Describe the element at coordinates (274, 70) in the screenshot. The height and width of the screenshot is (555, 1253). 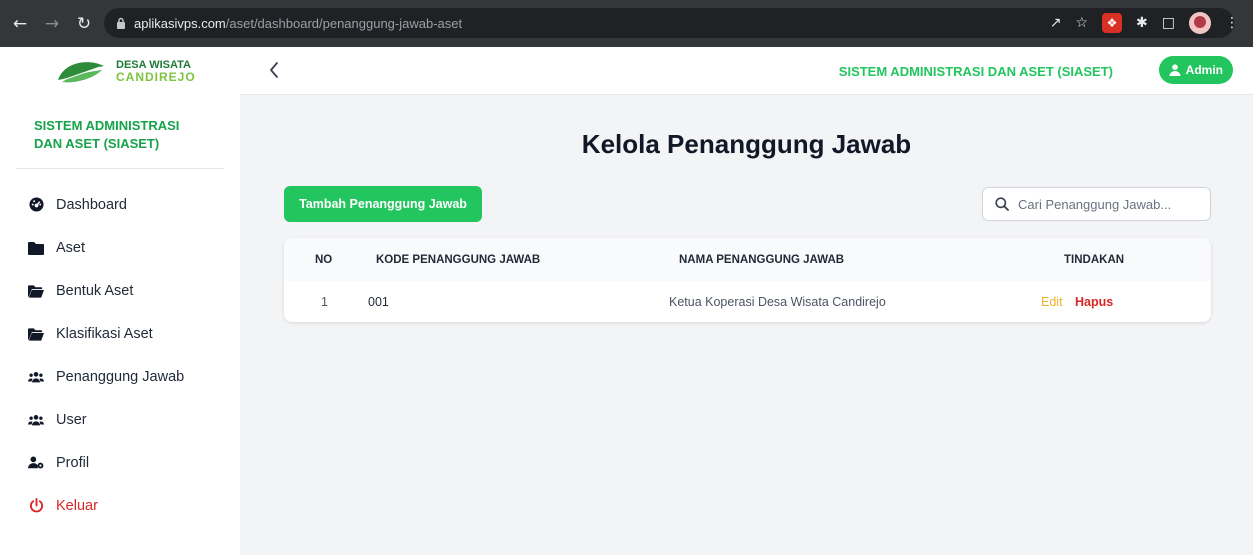
I see `chevron-left-icon` at that location.